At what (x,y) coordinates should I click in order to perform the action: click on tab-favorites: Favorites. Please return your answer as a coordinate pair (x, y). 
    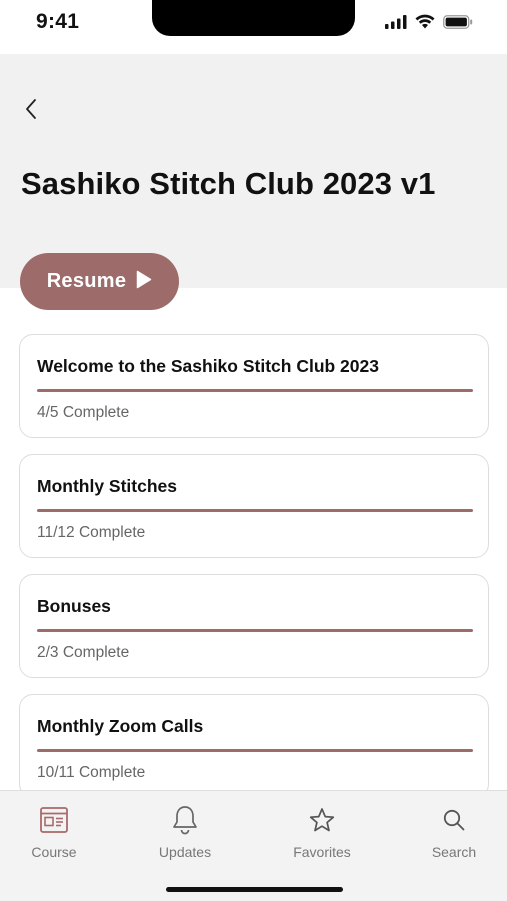
    Looking at the image, I should click on (322, 832).